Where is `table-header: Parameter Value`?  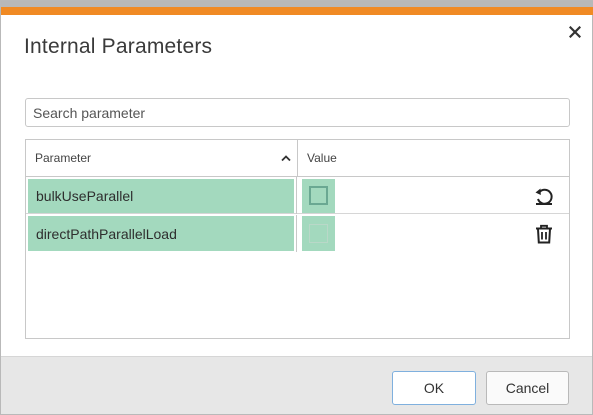
table-header: Parameter Value is located at coordinates (297, 158).